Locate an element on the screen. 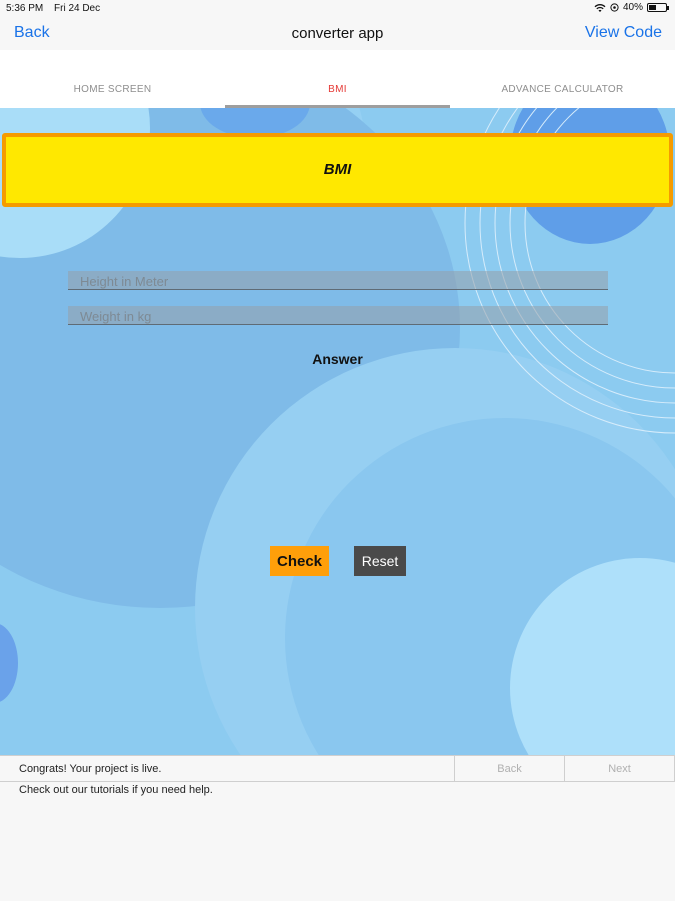 This screenshot has height=901, width=675. weight-input is located at coordinates (338, 315).